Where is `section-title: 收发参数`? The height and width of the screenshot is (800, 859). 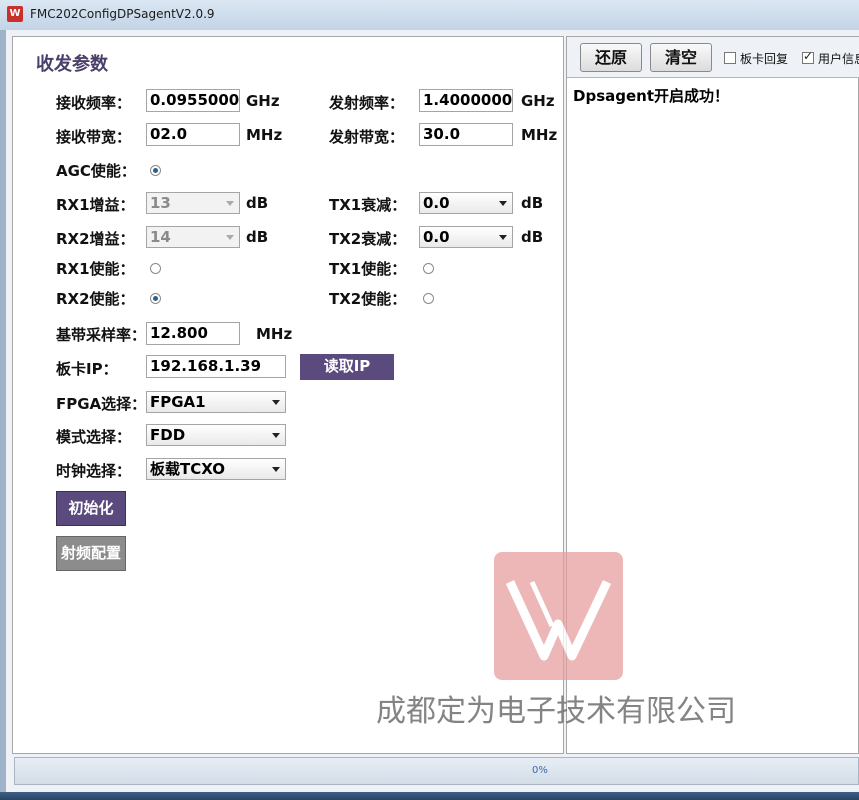 section-title: 收发参数 is located at coordinates (72, 64).